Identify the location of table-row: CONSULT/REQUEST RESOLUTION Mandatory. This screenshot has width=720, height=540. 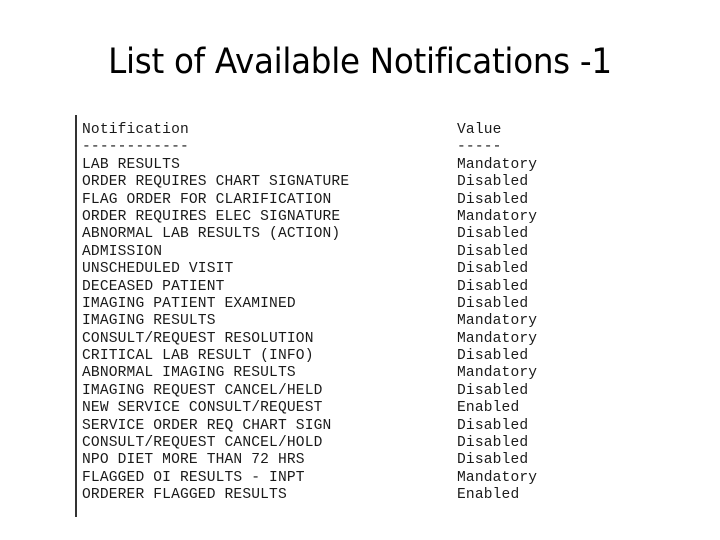
(309, 339).